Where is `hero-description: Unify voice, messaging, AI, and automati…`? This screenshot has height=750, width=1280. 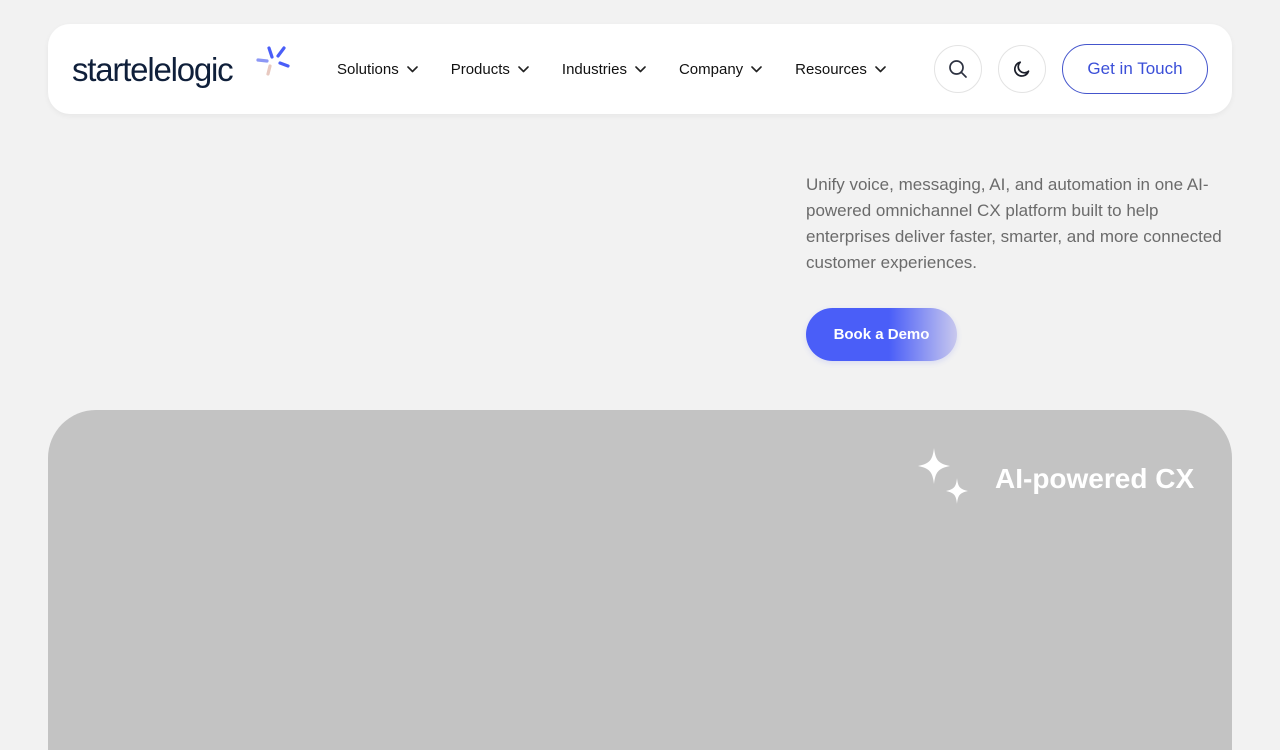
hero-description: Unify voice, messaging, AI, and automati… is located at coordinates (1014, 223).